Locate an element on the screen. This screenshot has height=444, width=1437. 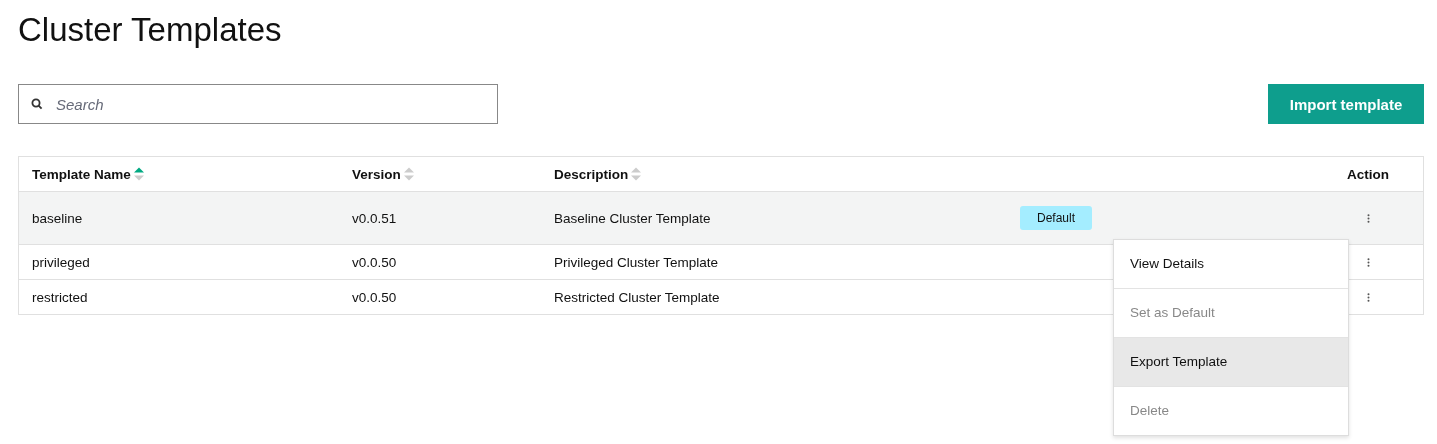
version-text: v0.0.51 is located at coordinates (374, 218).